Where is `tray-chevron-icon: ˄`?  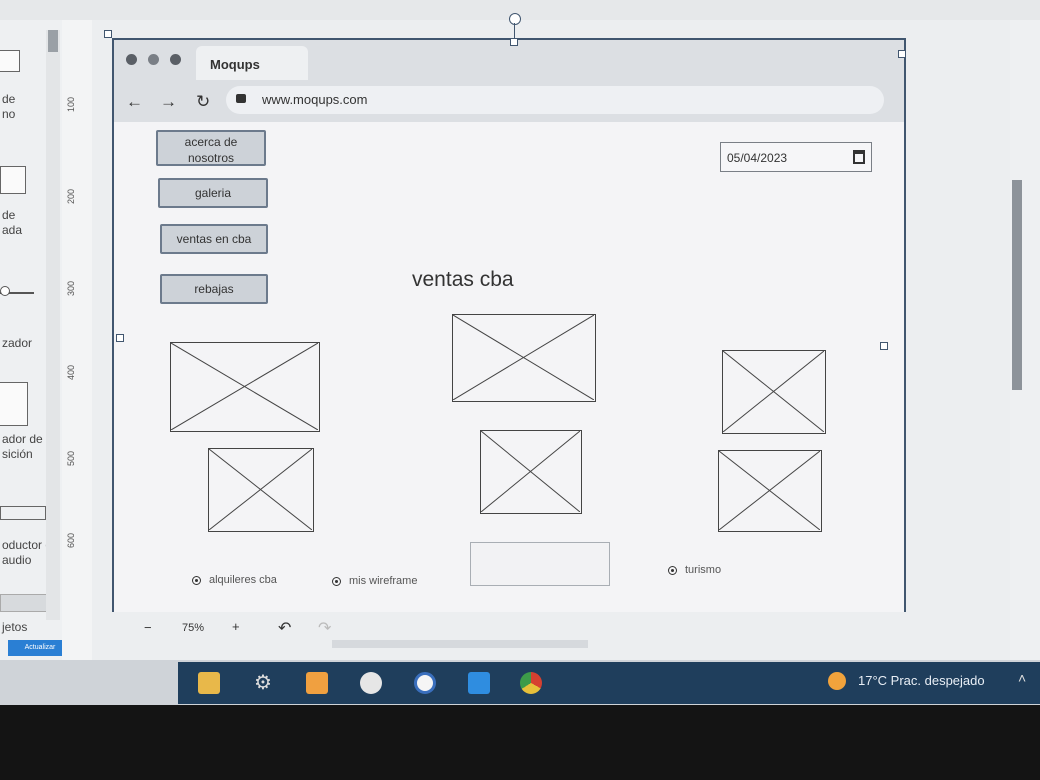 tray-chevron-icon: ˄ is located at coordinates (1022, 678).